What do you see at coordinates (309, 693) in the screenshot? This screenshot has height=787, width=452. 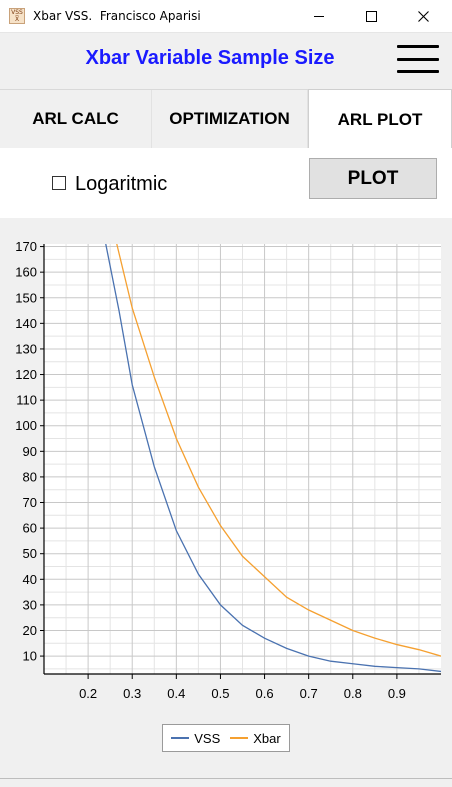 I see `x-tick-label: 0.7` at bounding box center [309, 693].